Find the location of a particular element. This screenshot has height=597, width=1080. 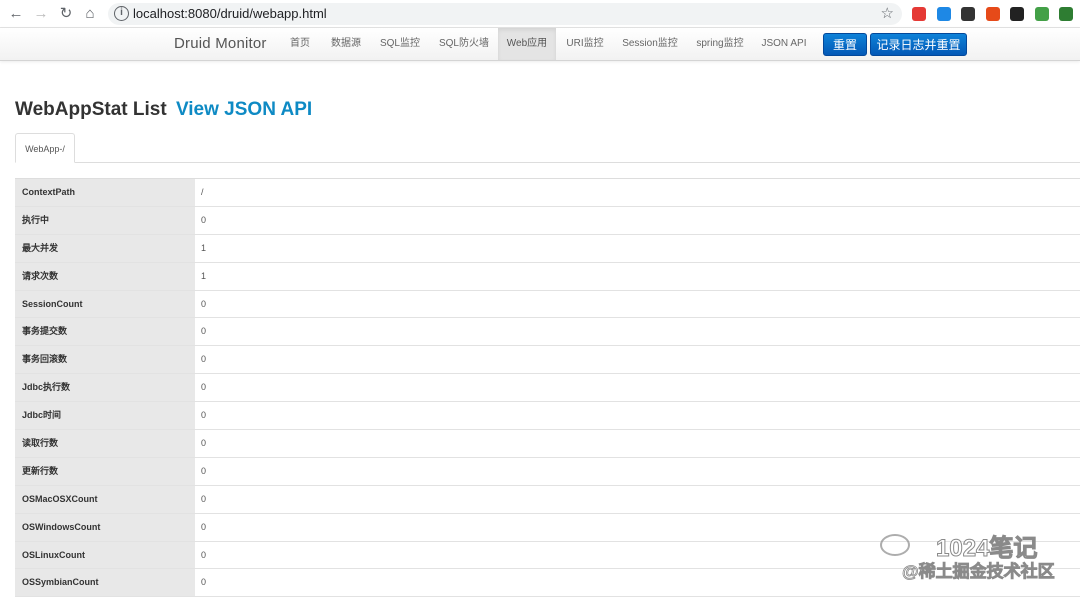

ext-4-icon is located at coordinates (992, 14).